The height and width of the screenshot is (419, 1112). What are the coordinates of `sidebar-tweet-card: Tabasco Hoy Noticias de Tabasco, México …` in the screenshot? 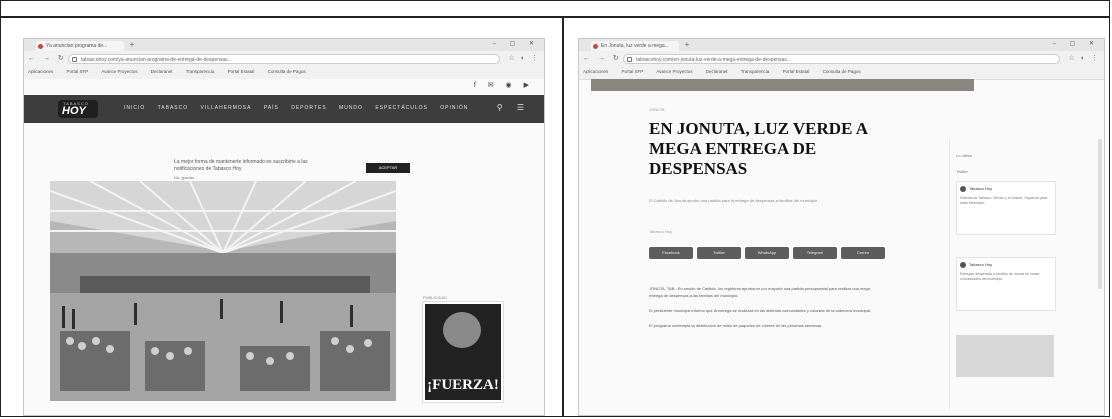 It's located at (1006, 208).